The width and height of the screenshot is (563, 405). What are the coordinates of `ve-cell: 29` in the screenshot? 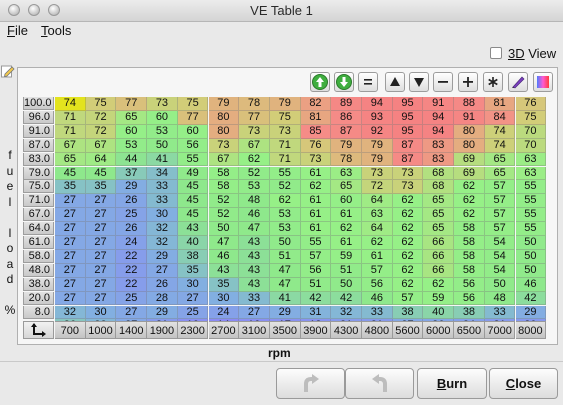 It's located at (285, 312).